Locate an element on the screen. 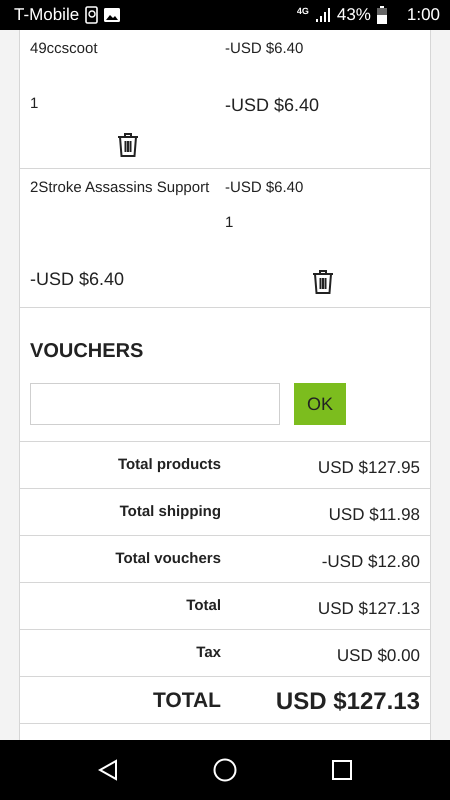 Image resolution: width=450 pixels, height=800 pixels. image-icon is located at coordinates (112, 15).